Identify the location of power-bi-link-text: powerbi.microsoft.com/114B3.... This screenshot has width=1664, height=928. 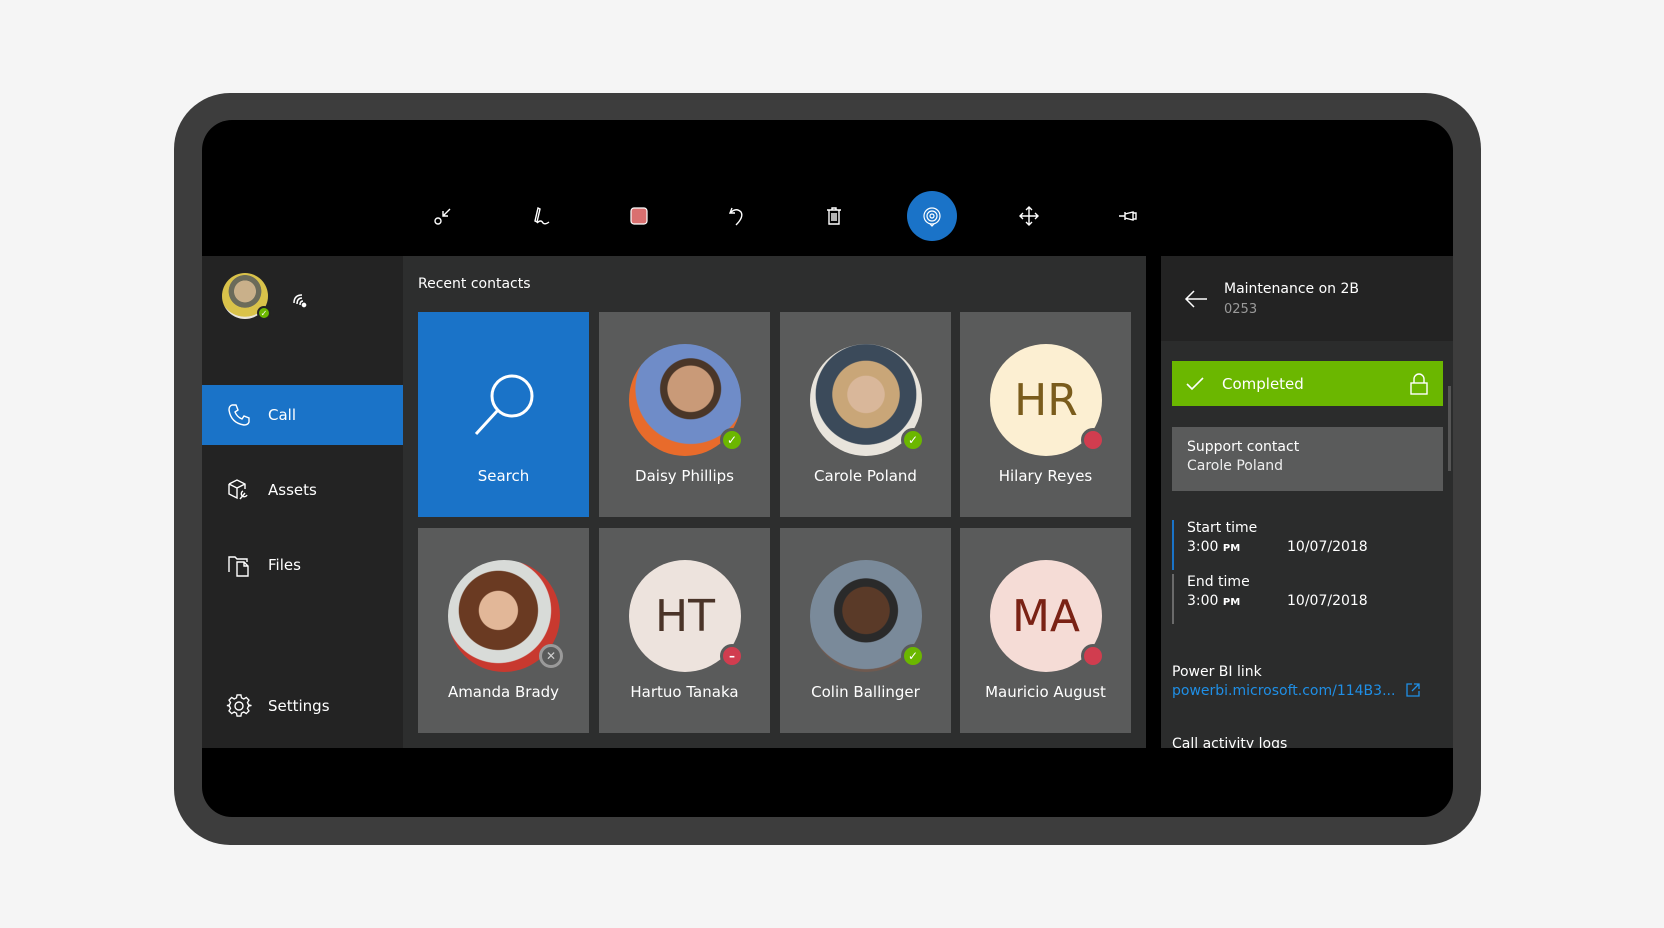
(1284, 691).